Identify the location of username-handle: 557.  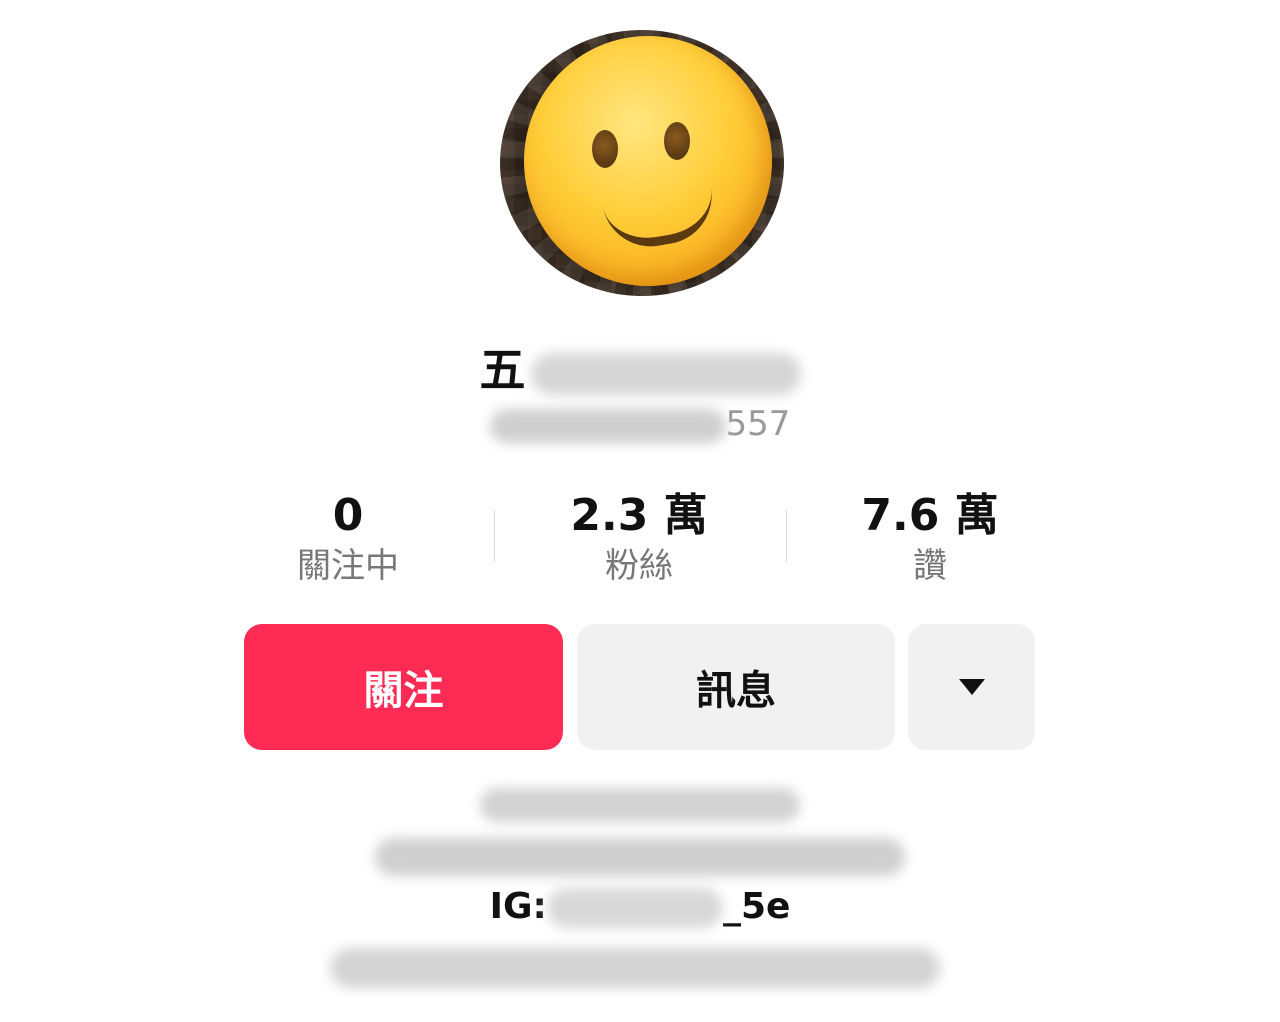
(640, 424).